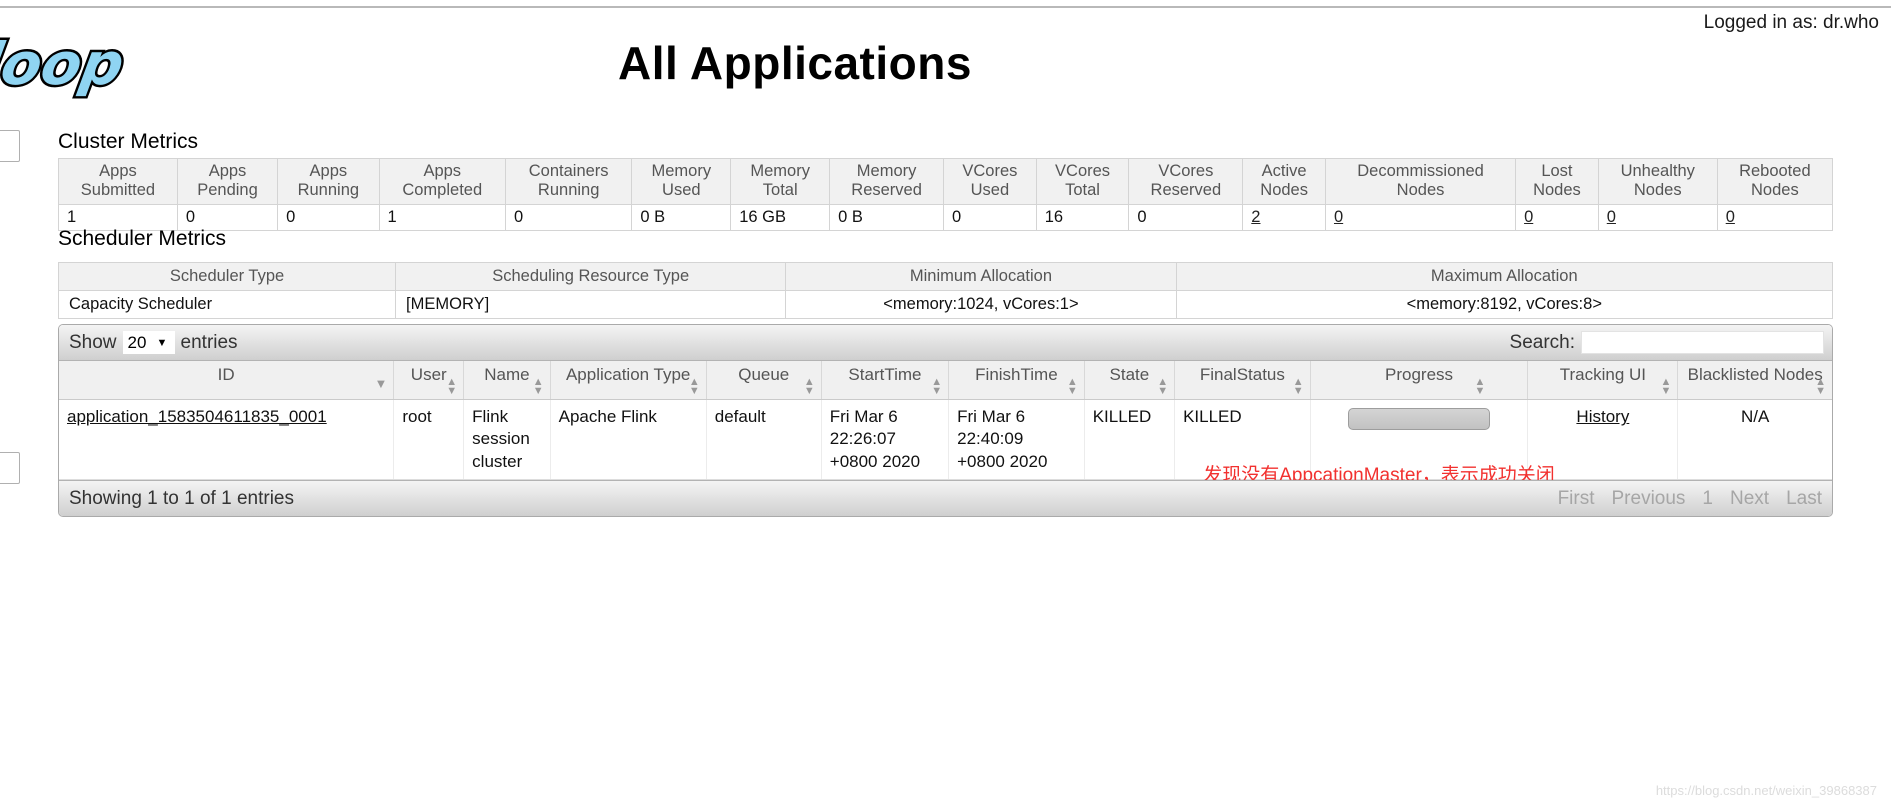 The height and width of the screenshot is (806, 1891). I want to click on entries-per-page-select: 20 ▼, so click(148, 342).